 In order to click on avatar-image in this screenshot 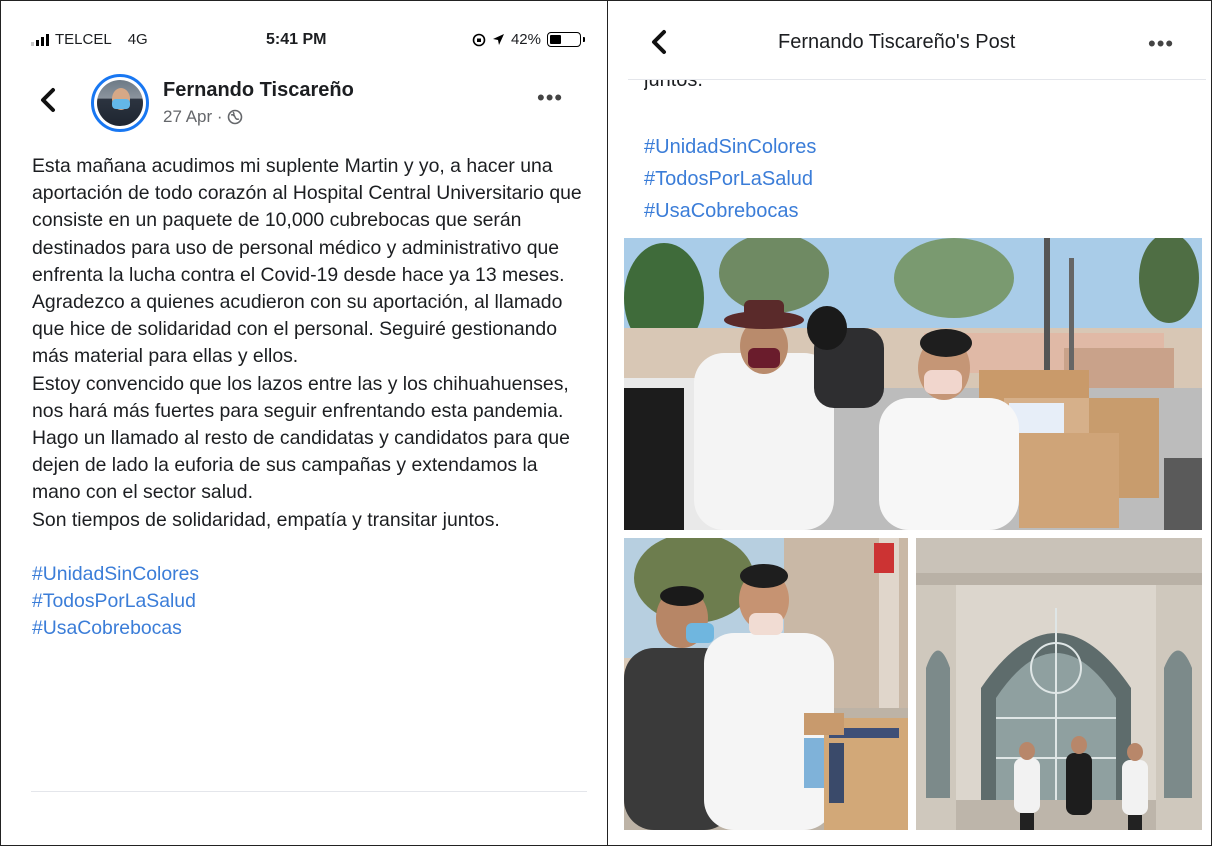, I will do `click(120, 103)`.